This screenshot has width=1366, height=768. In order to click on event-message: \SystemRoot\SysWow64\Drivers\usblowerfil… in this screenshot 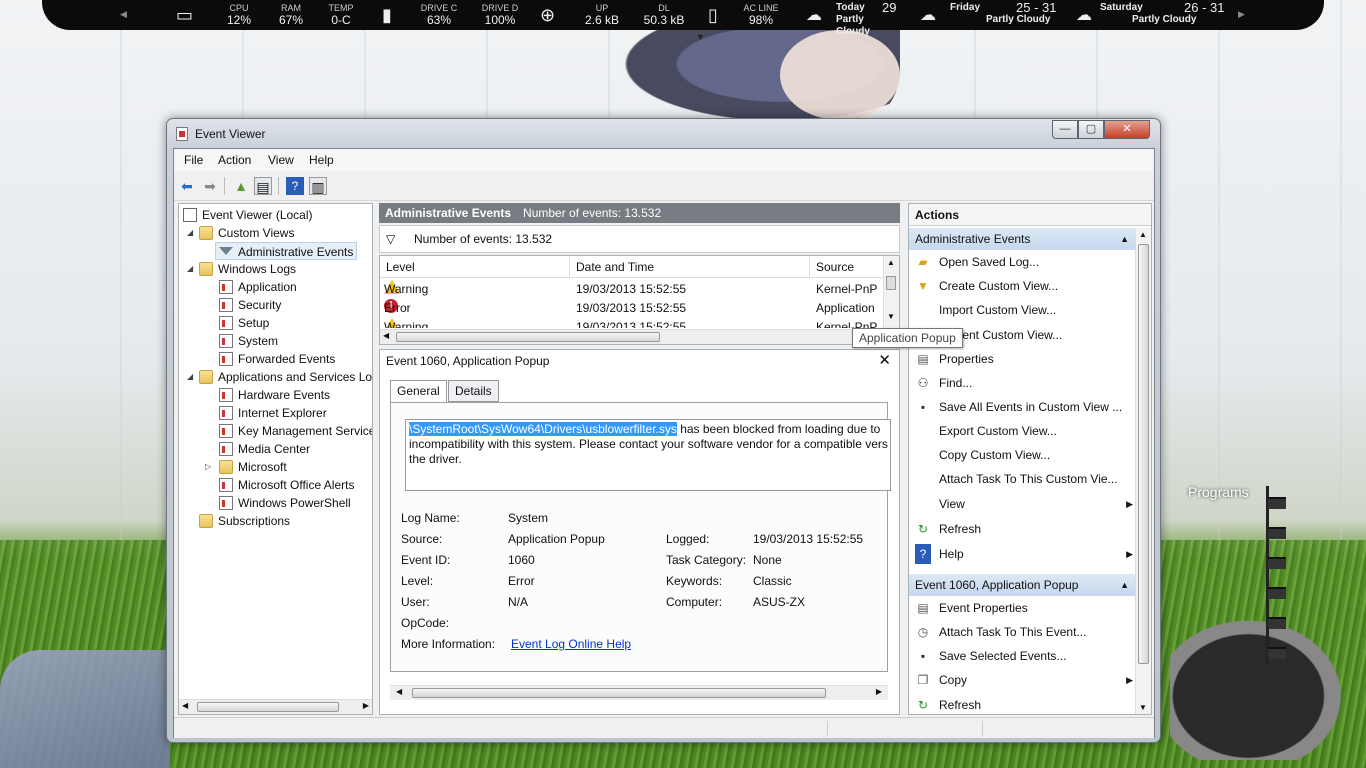, I will do `click(648, 455)`.